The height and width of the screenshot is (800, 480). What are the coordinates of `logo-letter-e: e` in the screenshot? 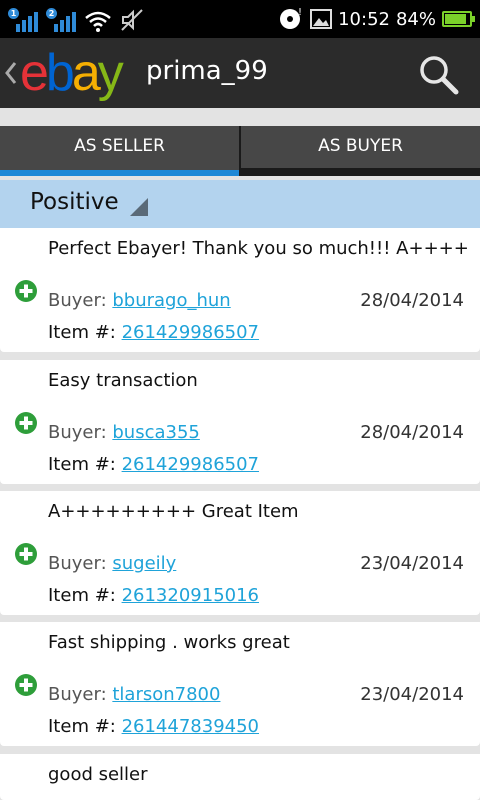 It's located at (34, 73).